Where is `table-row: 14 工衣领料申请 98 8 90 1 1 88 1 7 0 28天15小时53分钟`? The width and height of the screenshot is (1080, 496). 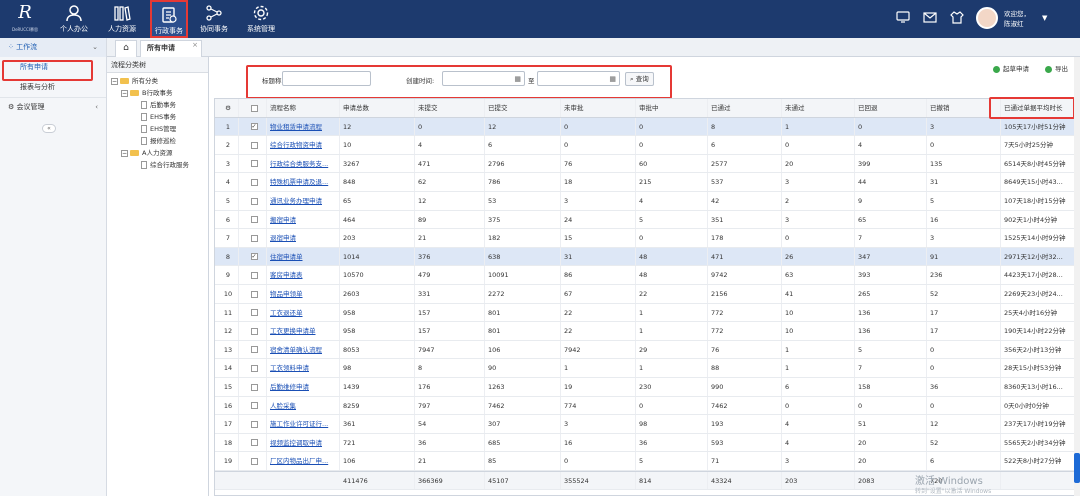
table-row: 14 工衣领料申请 98 8 90 1 1 88 1 7 0 28天15小时53分钟 is located at coordinates (645, 368).